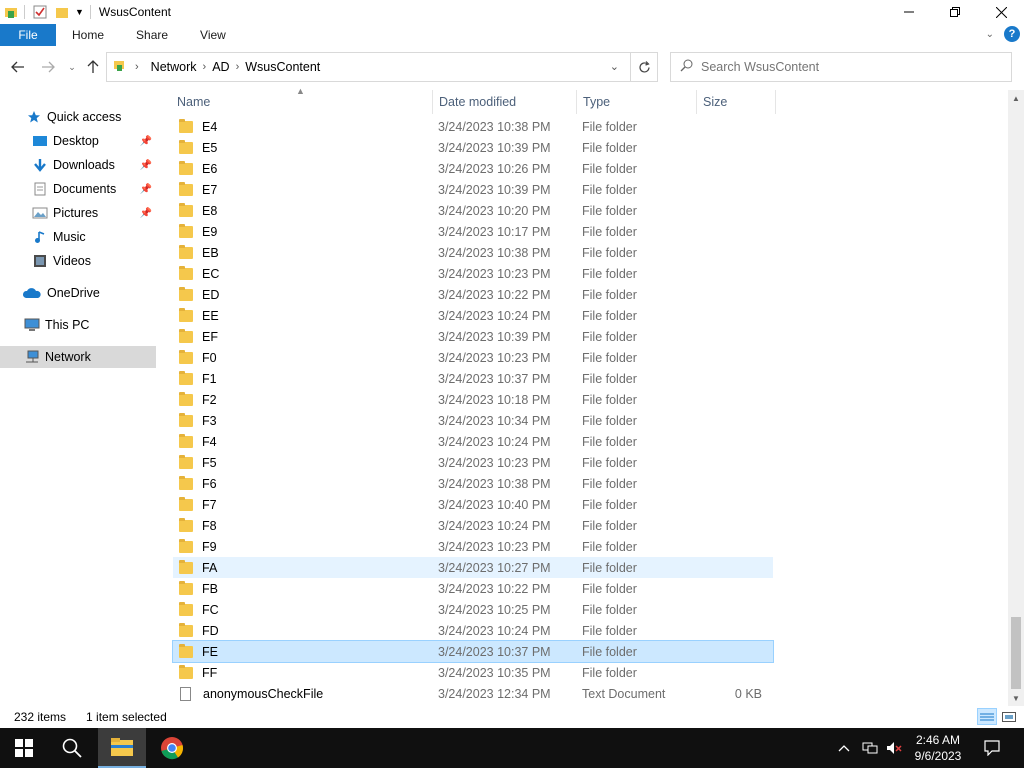 The image size is (1024, 768). I want to click on help-icon: ?, so click(1012, 34).